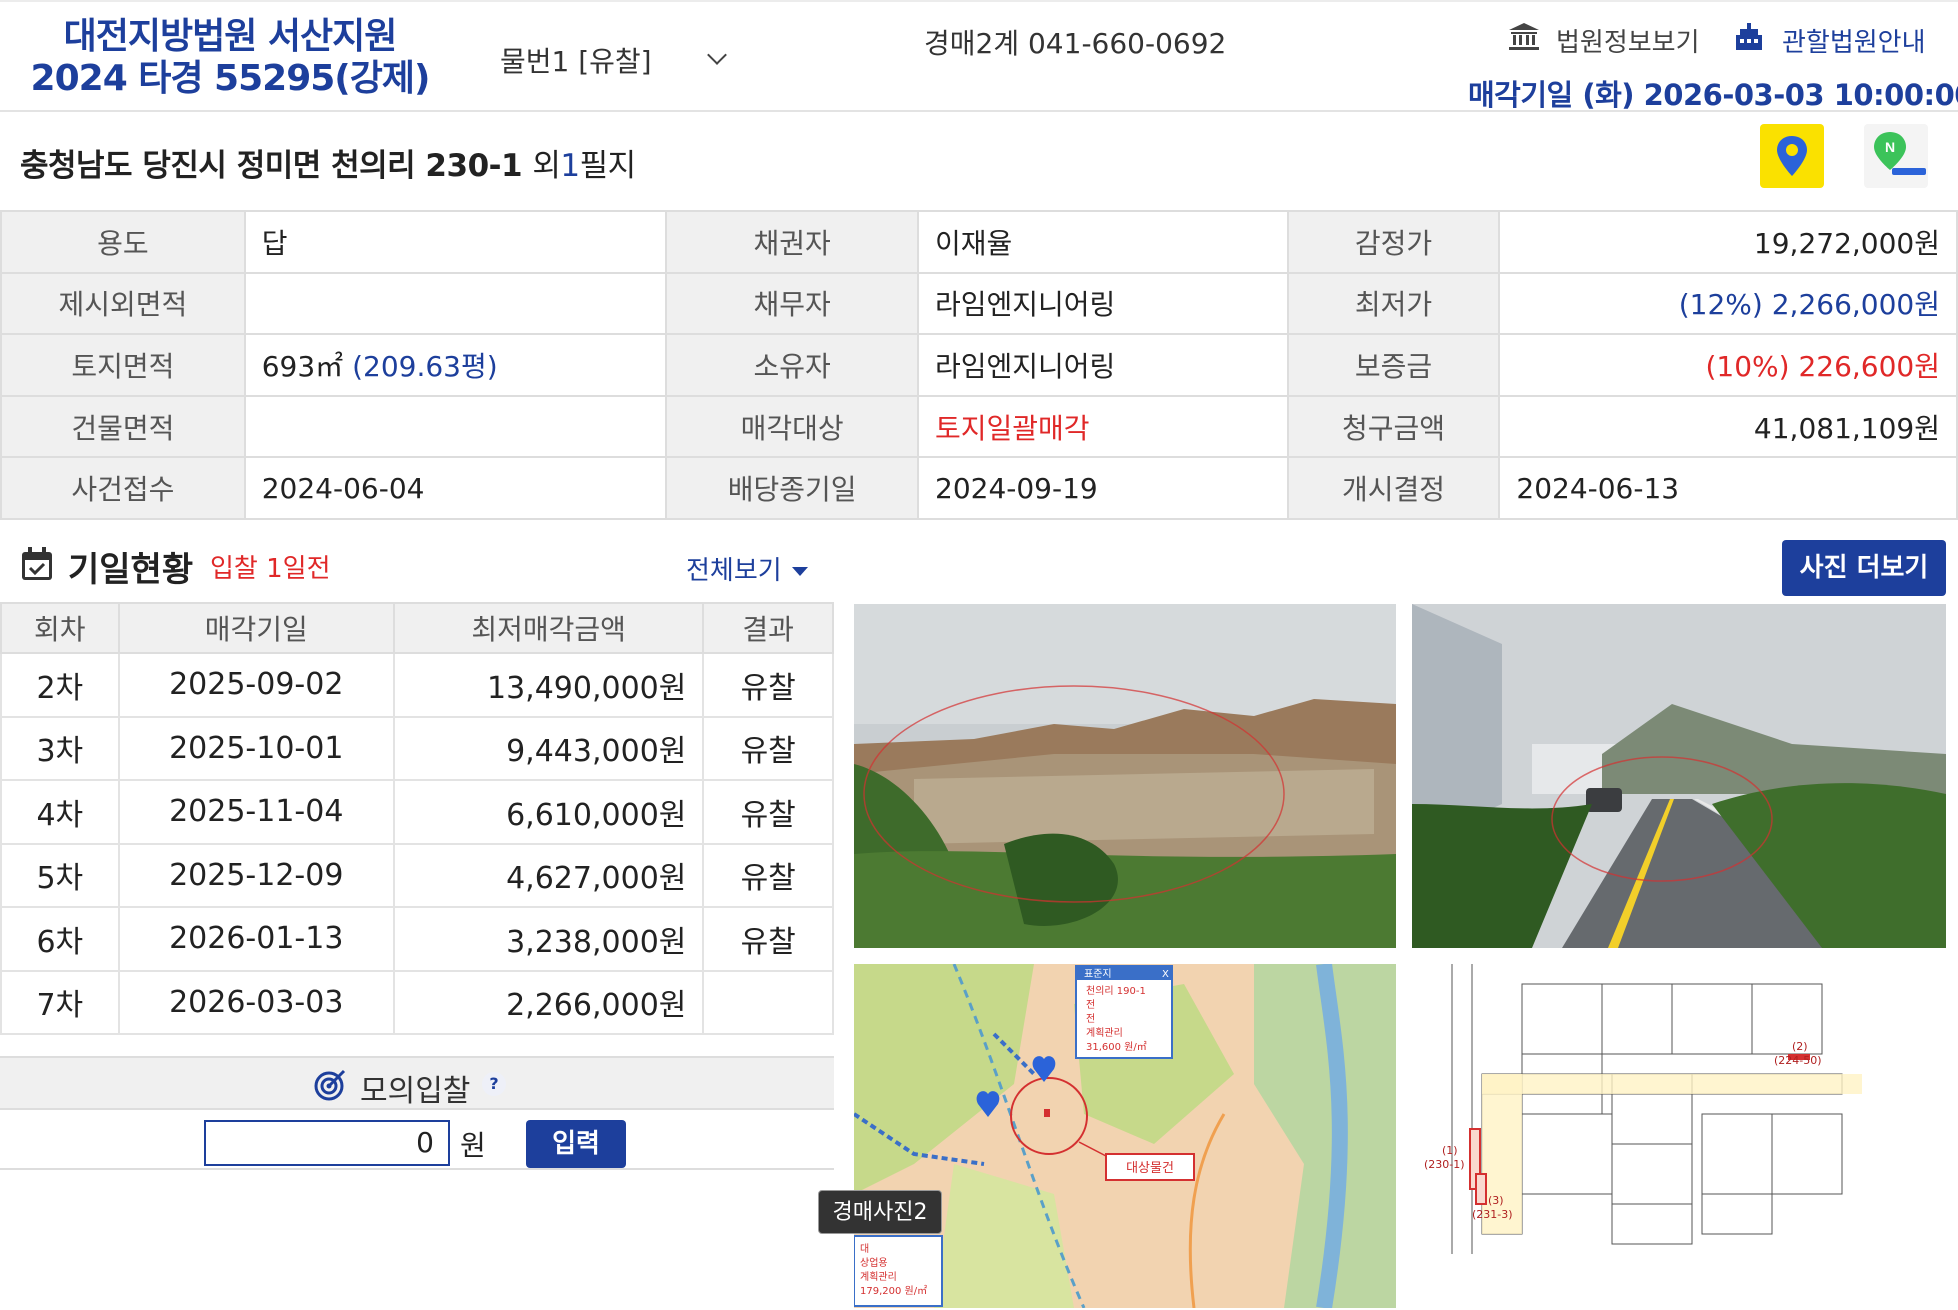 The width and height of the screenshot is (1958, 1310). Describe the element at coordinates (1075, 43) in the screenshot. I see `department-contact: 경매2계 041-660-0692` at that location.